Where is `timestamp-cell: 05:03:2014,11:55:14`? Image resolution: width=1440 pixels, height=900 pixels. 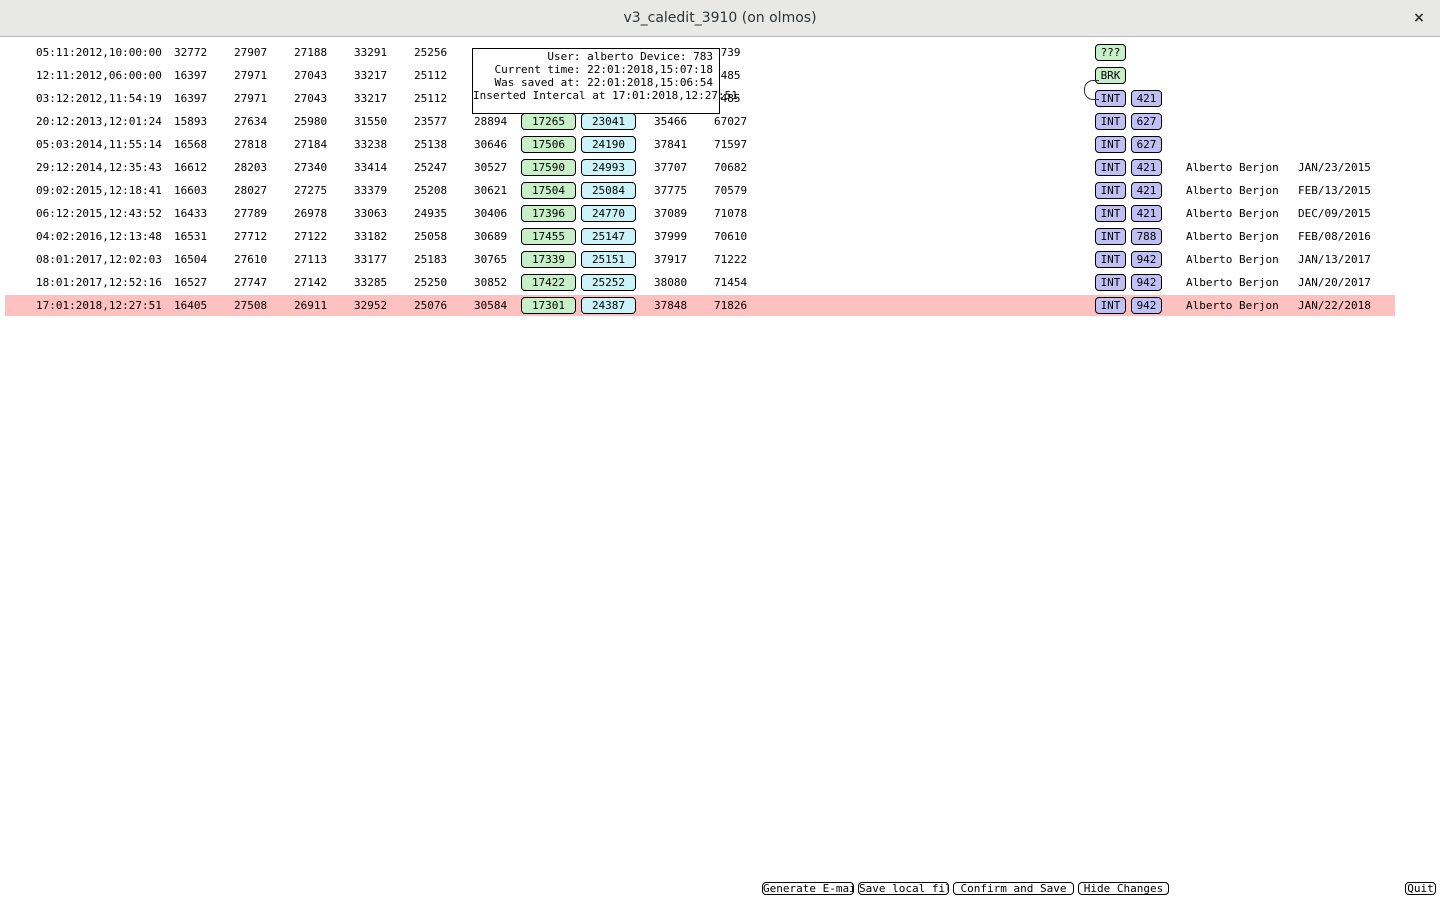
timestamp-cell: 05:03:2014,11:55:14 is located at coordinates (99, 144).